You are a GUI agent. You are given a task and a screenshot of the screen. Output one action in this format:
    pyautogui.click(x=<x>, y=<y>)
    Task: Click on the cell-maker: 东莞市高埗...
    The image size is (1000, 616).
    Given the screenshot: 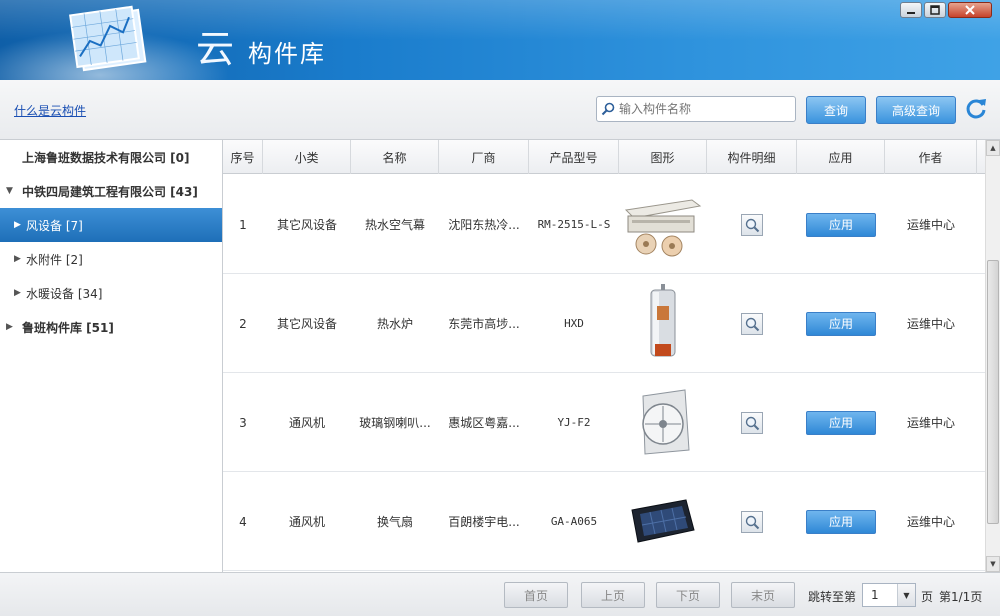 What is the action you would take?
    pyautogui.click(x=484, y=324)
    